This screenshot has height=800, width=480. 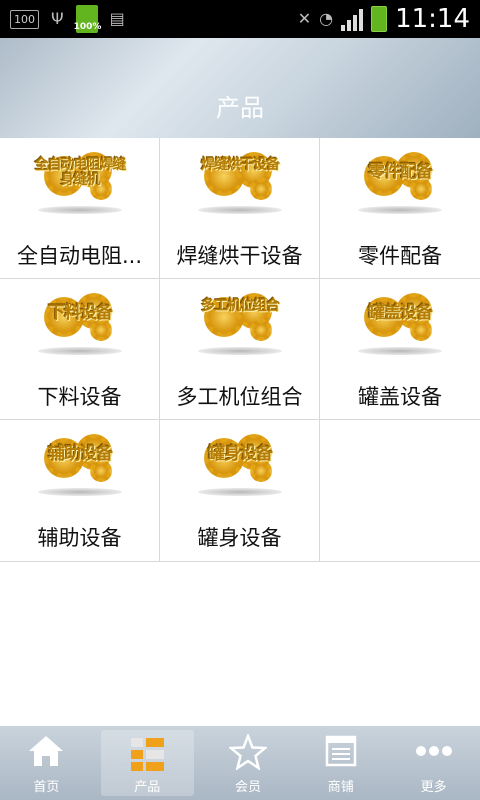 I want to click on tab-members: 会员, so click(x=248, y=763).